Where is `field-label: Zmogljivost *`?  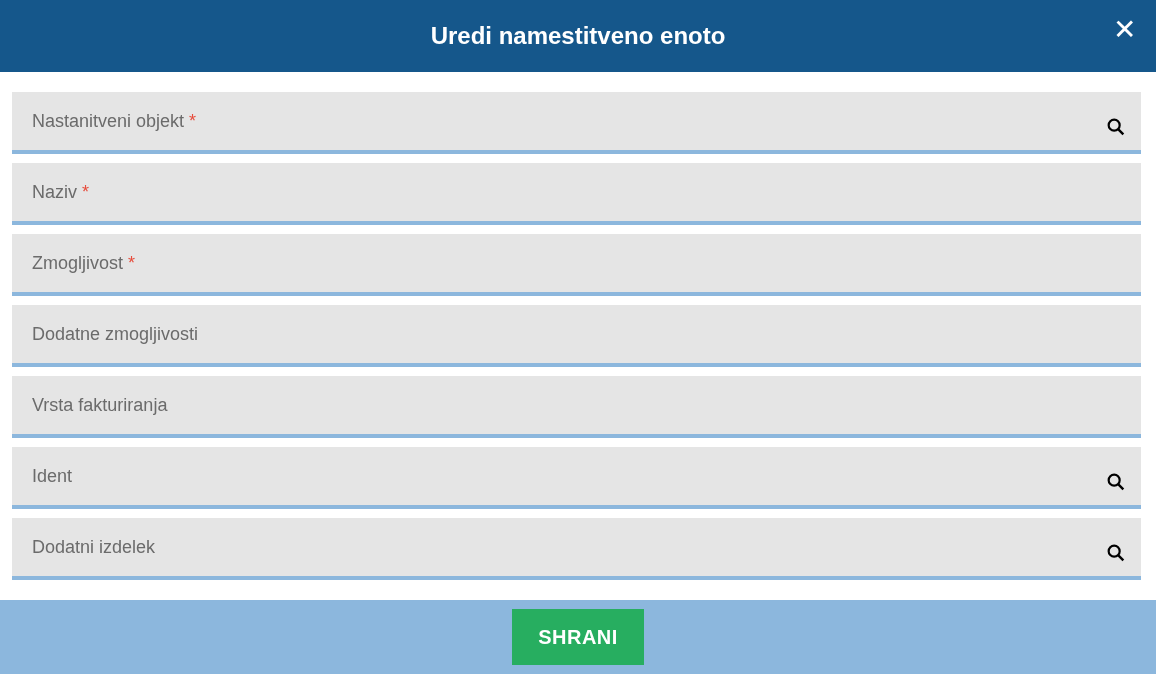
field-label: Zmogljivost * is located at coordinates (84, 263).